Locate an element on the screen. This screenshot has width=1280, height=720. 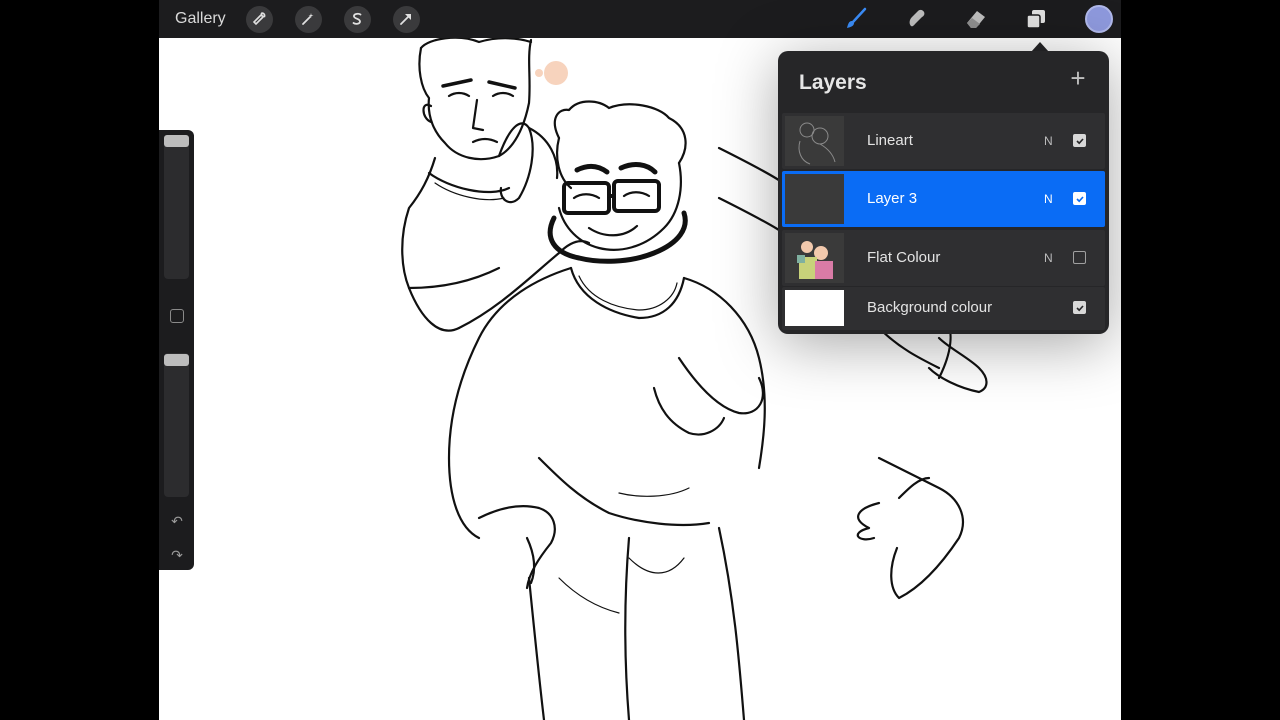
layers-icon is located at coordinates (1036, 19).